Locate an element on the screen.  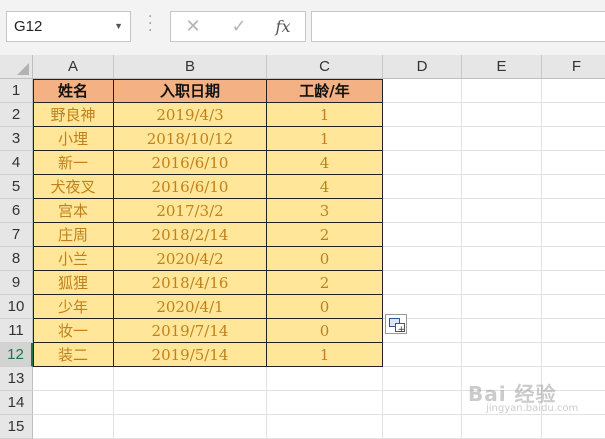
cell-e15 is located at coordinates (502, 427).